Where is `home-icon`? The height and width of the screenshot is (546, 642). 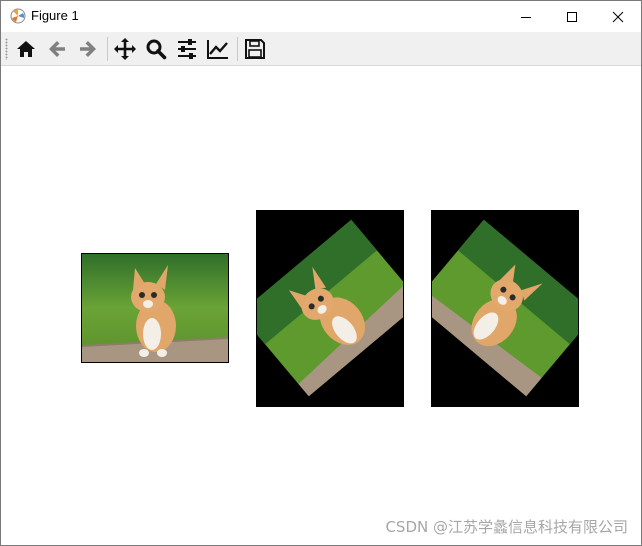
home-icon is located at coordinates (26, 49).